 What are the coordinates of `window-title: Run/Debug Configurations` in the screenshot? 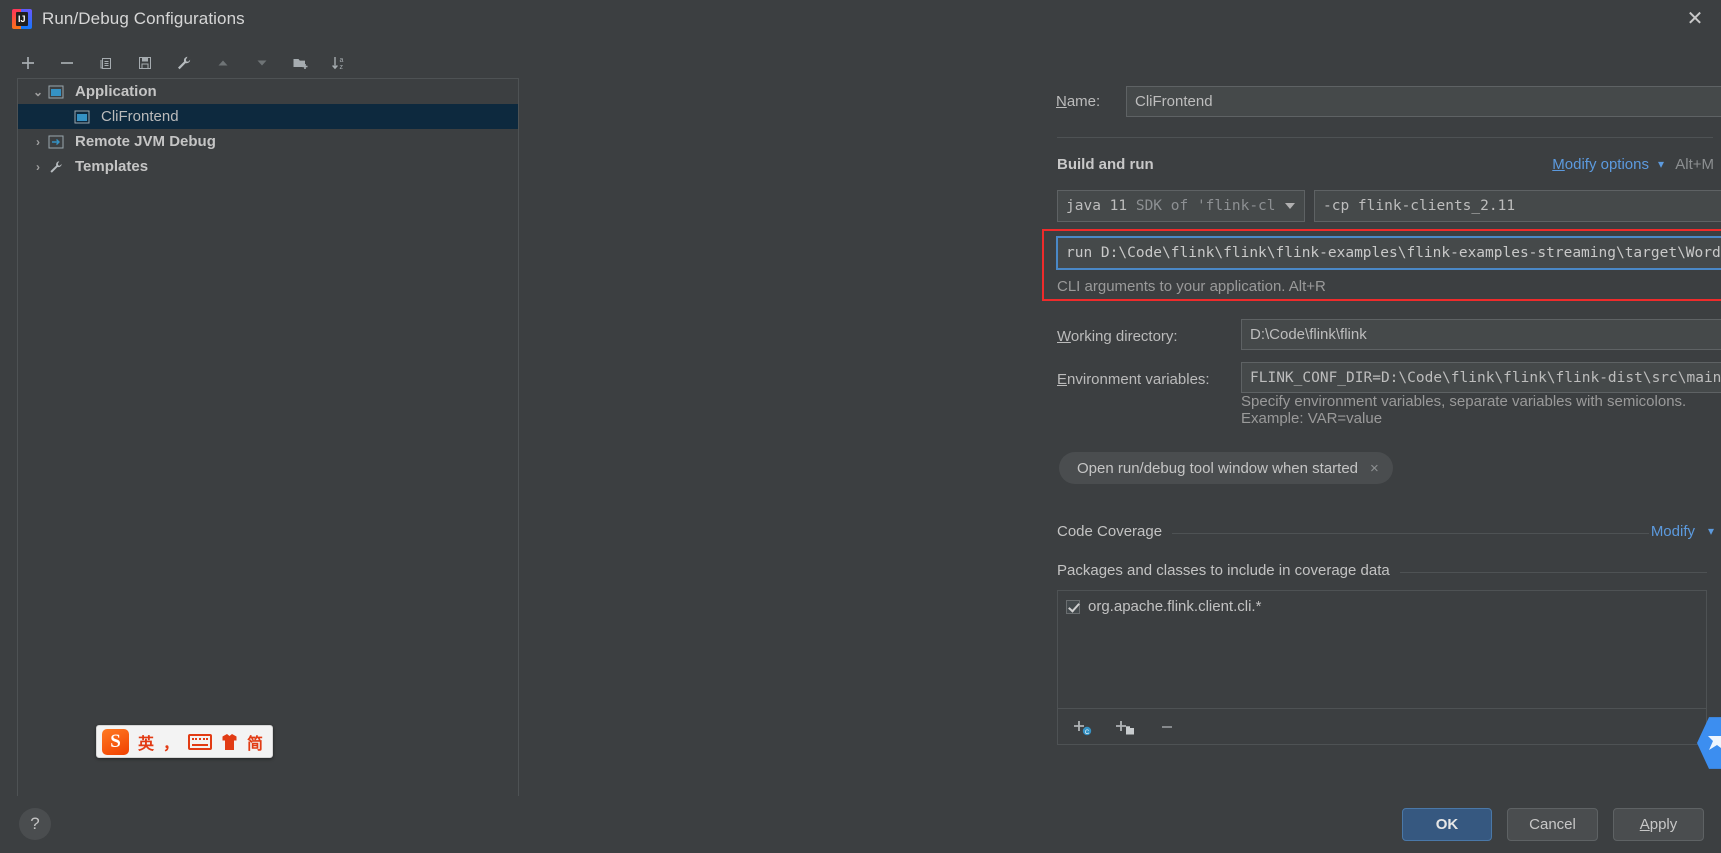 It's located at (143, 18).